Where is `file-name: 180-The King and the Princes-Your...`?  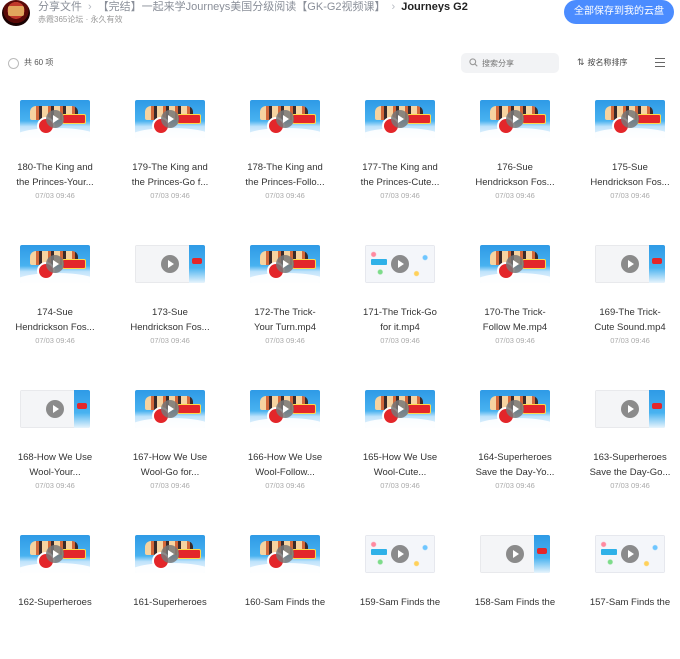 file-name: 180-The King and the Princes-Your... is located at coordinates (55, 176).